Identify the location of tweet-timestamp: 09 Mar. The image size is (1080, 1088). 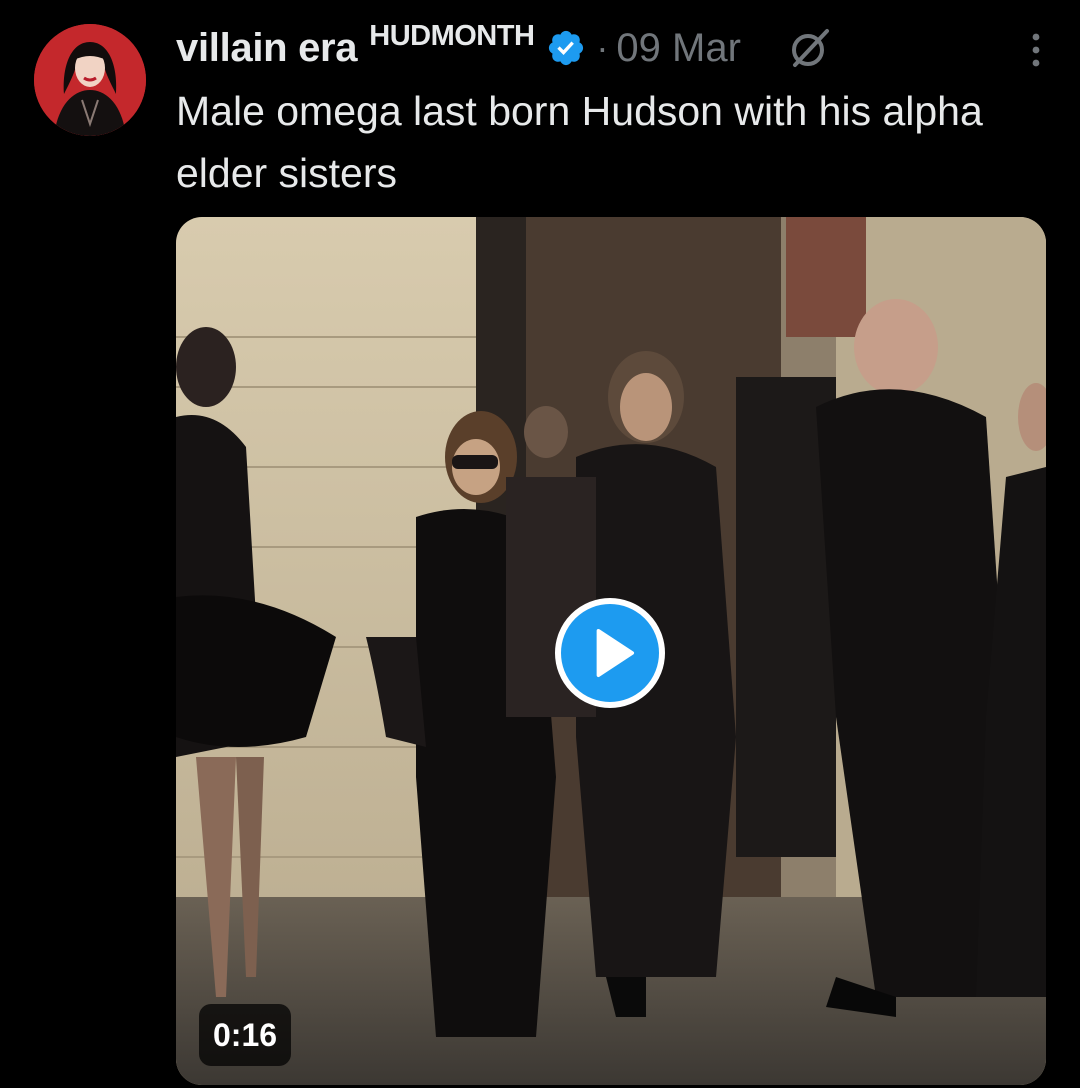
(678, 48).